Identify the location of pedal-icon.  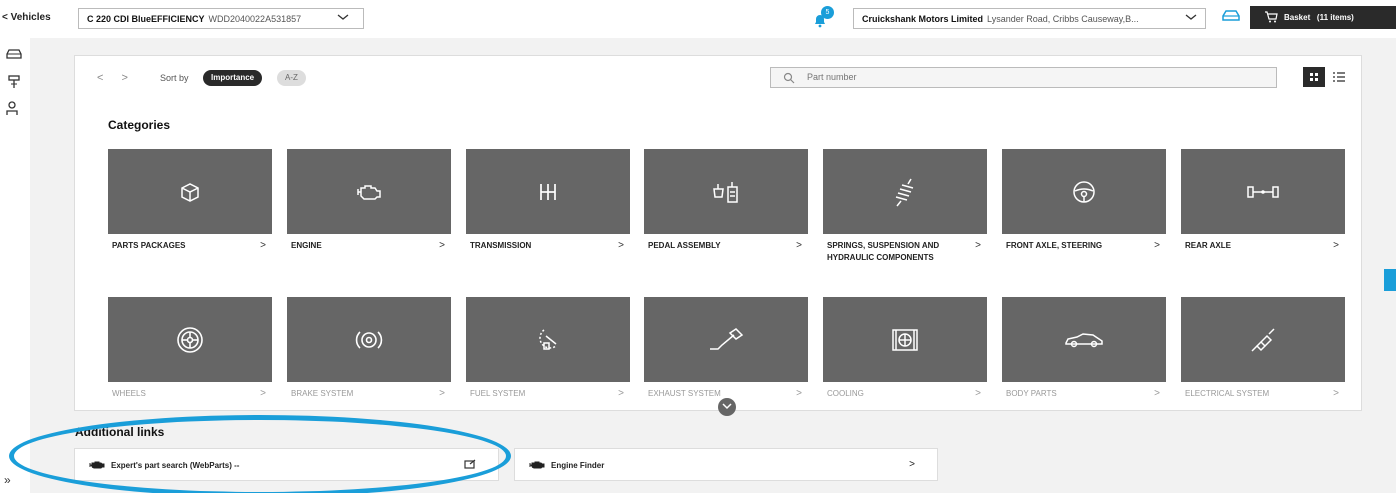
(725, 192).